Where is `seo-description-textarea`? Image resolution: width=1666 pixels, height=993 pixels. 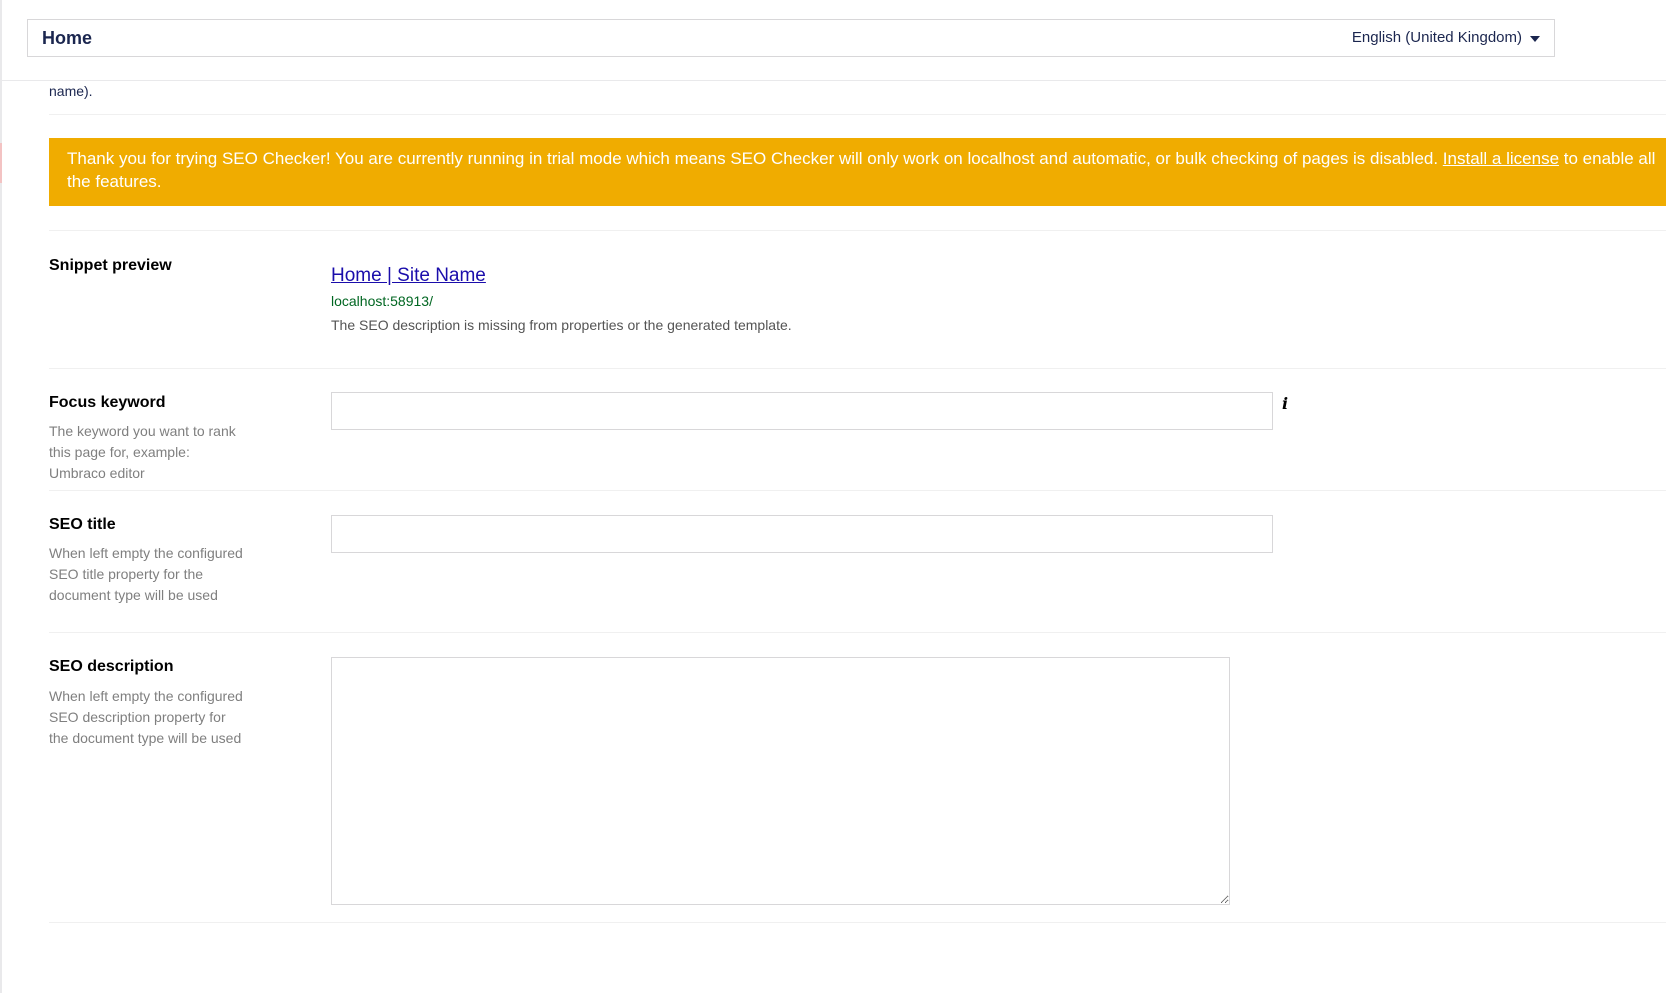 seo-description-textarea is located at coordinates (780, 781).